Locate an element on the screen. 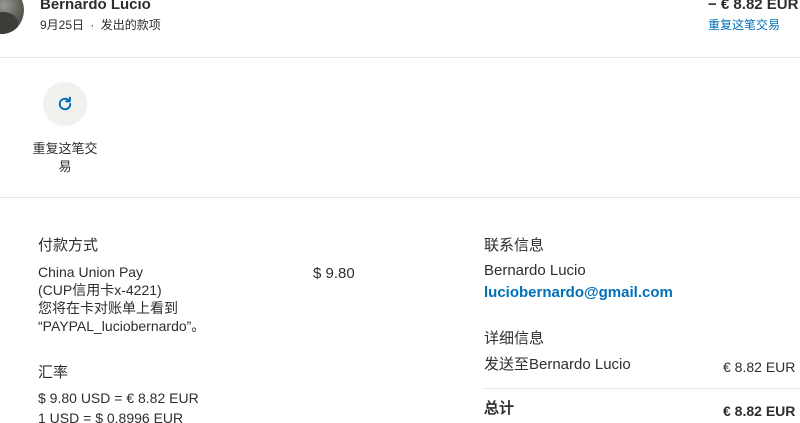 The height and width of the screenshot is (423, 800). payment-method-title: 付款方式 is located at coordinates (68, 245).